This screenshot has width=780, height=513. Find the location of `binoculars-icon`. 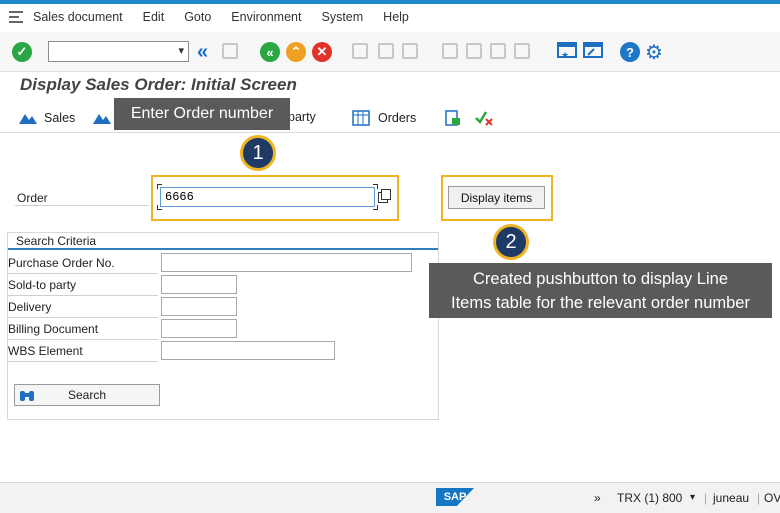

binoculars-icon is located at coordinates (27, 396).